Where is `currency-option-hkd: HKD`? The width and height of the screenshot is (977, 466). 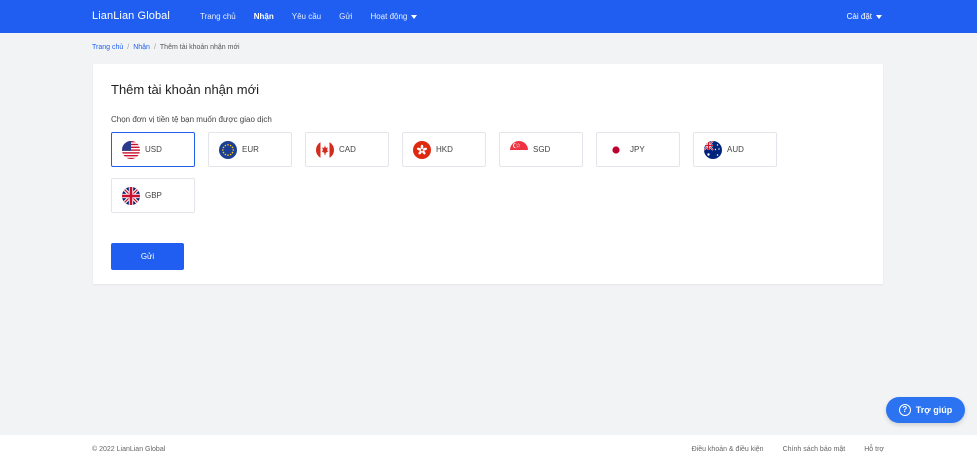 currency-option-hkd: HKD is located at coordinates (444, 149).